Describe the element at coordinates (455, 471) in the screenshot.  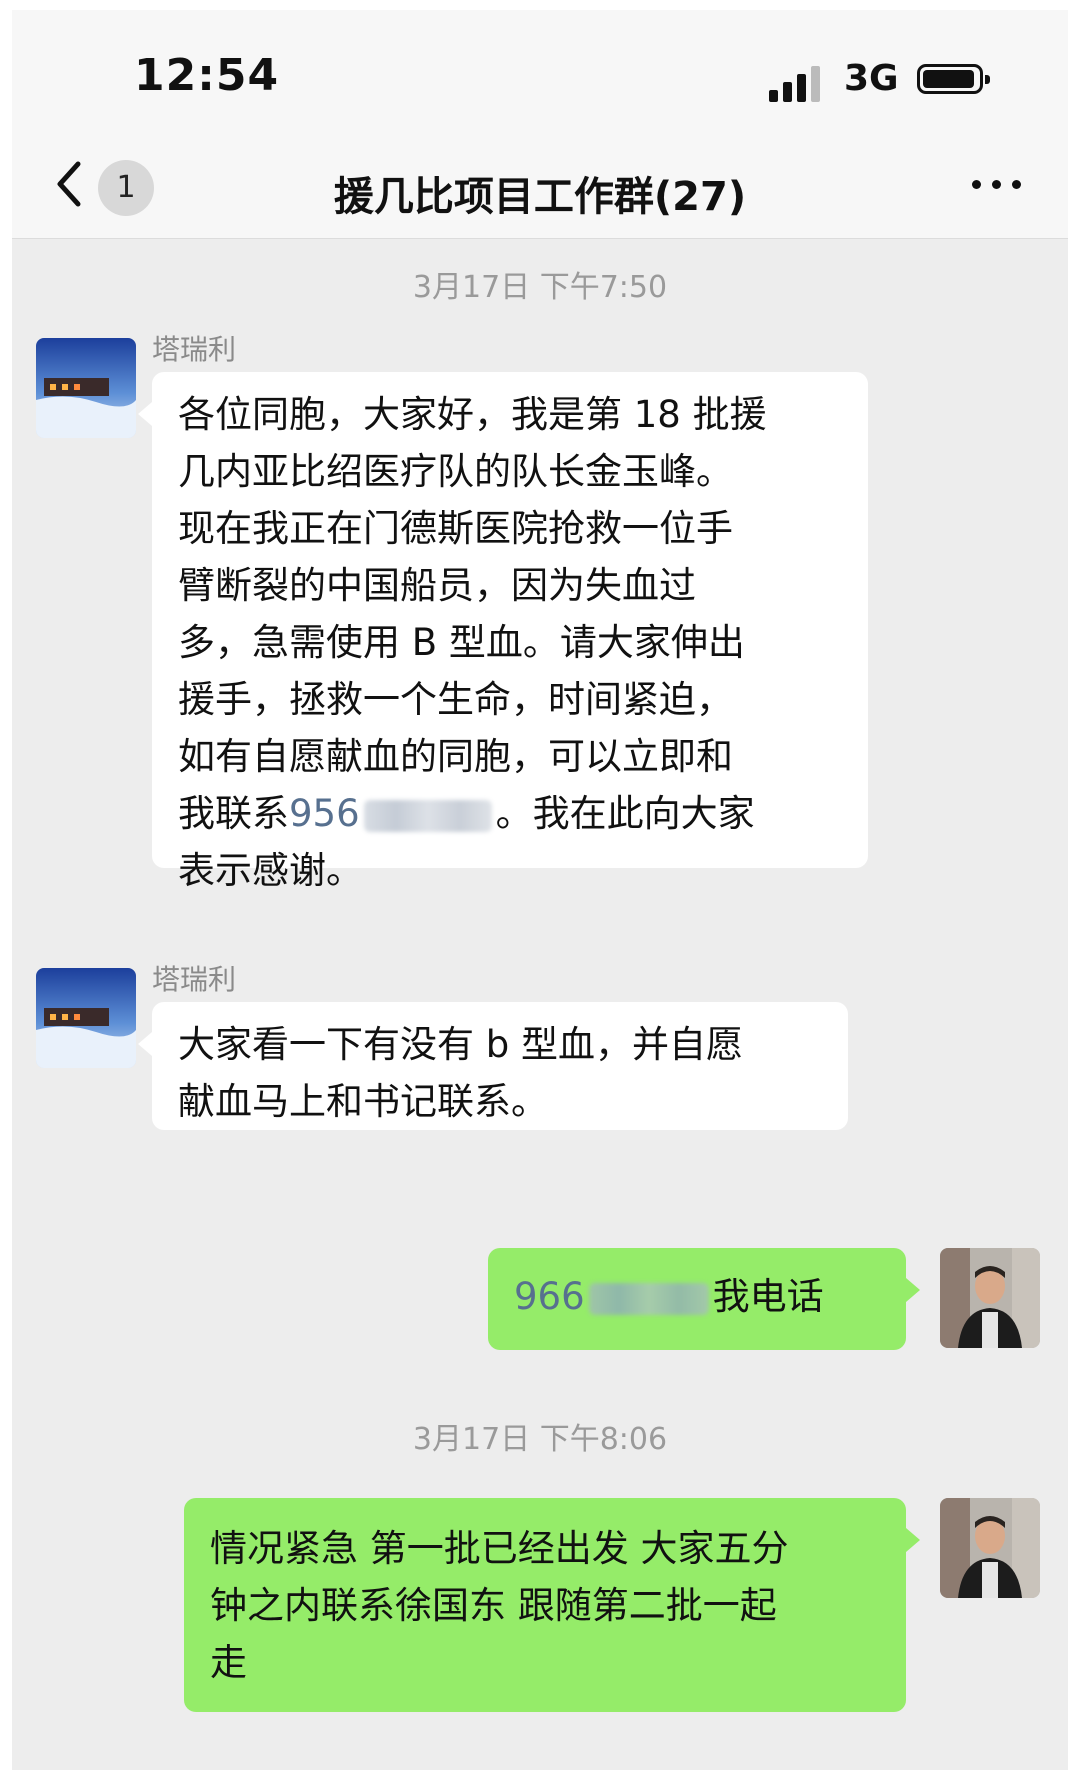
I see `message-line: 几内亚比绍医疗队的队长金玉峰。` at that location.